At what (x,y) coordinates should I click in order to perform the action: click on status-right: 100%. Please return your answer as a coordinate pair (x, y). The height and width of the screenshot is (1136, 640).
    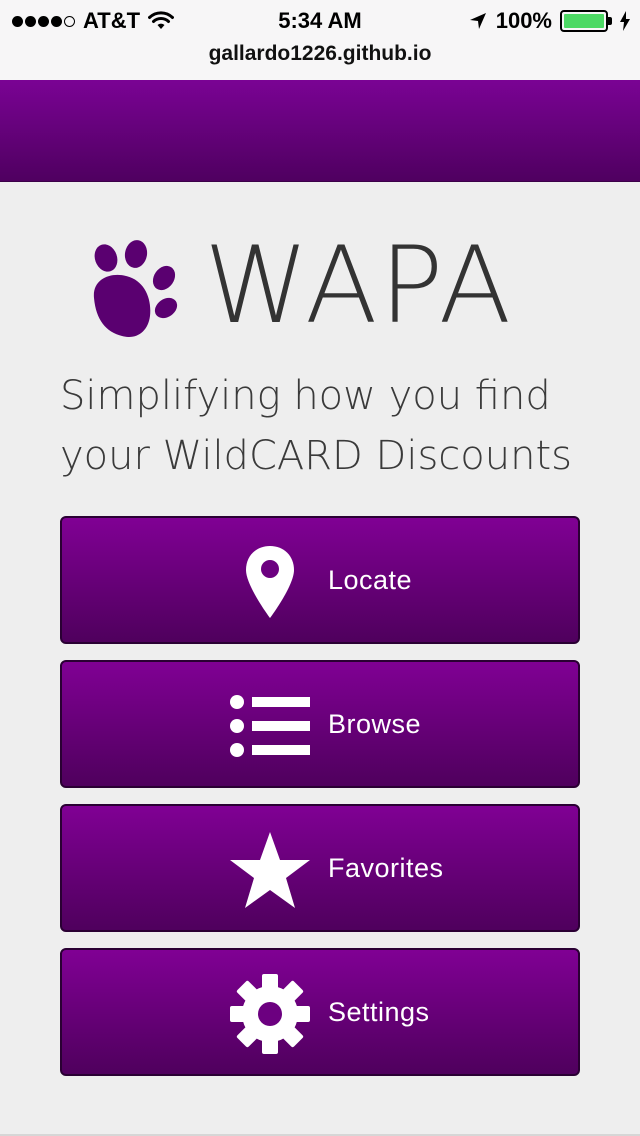
    Looking at the image, I should click on (549, 21).